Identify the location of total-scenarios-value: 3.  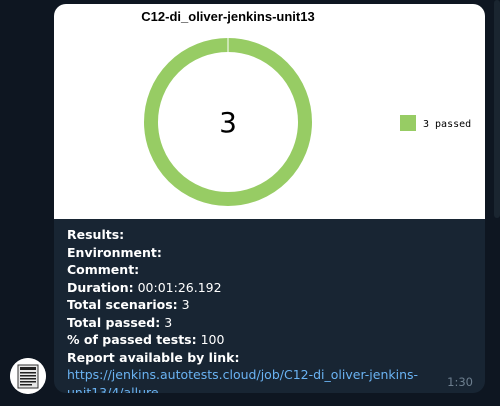
(185, 304).